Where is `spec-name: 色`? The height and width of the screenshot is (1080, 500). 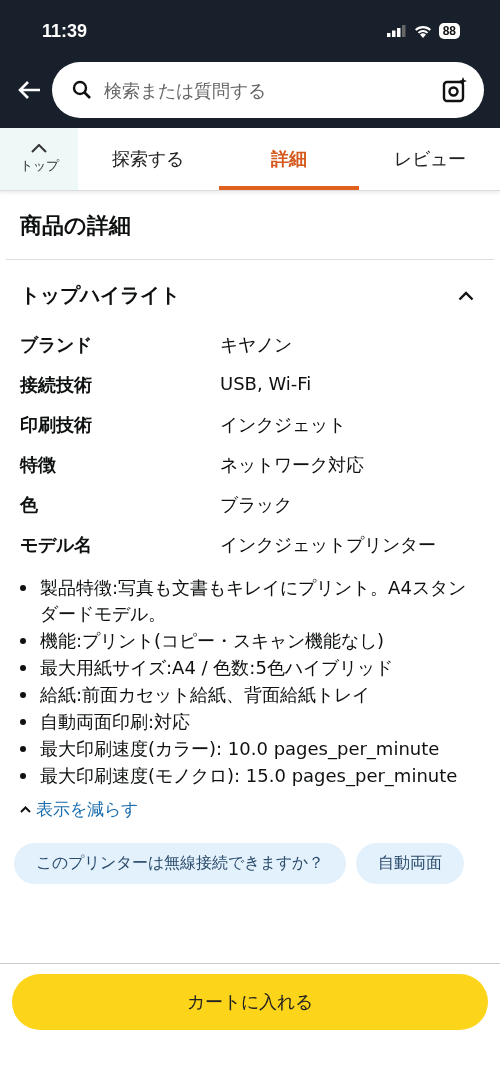
spec-name: 色 is located at coordinates (29, 505).